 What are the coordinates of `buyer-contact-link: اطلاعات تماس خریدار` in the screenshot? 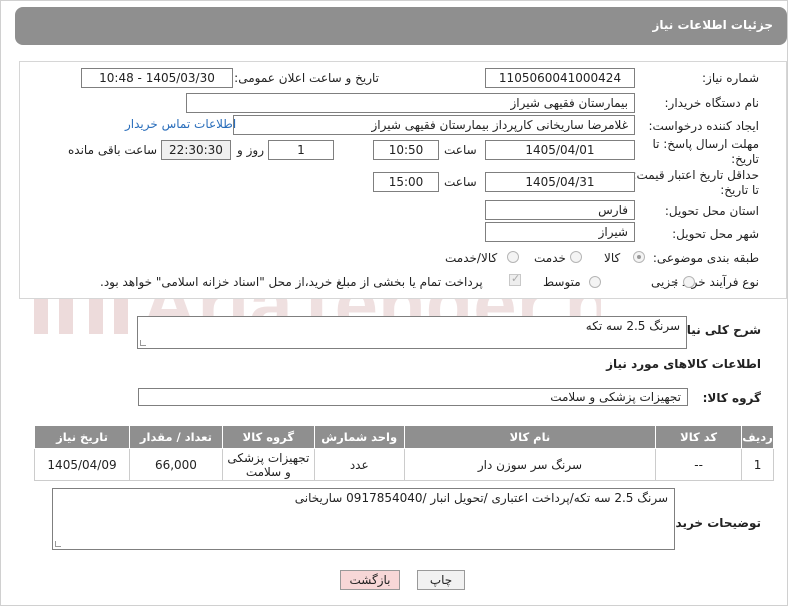 It's located at (180, 124).